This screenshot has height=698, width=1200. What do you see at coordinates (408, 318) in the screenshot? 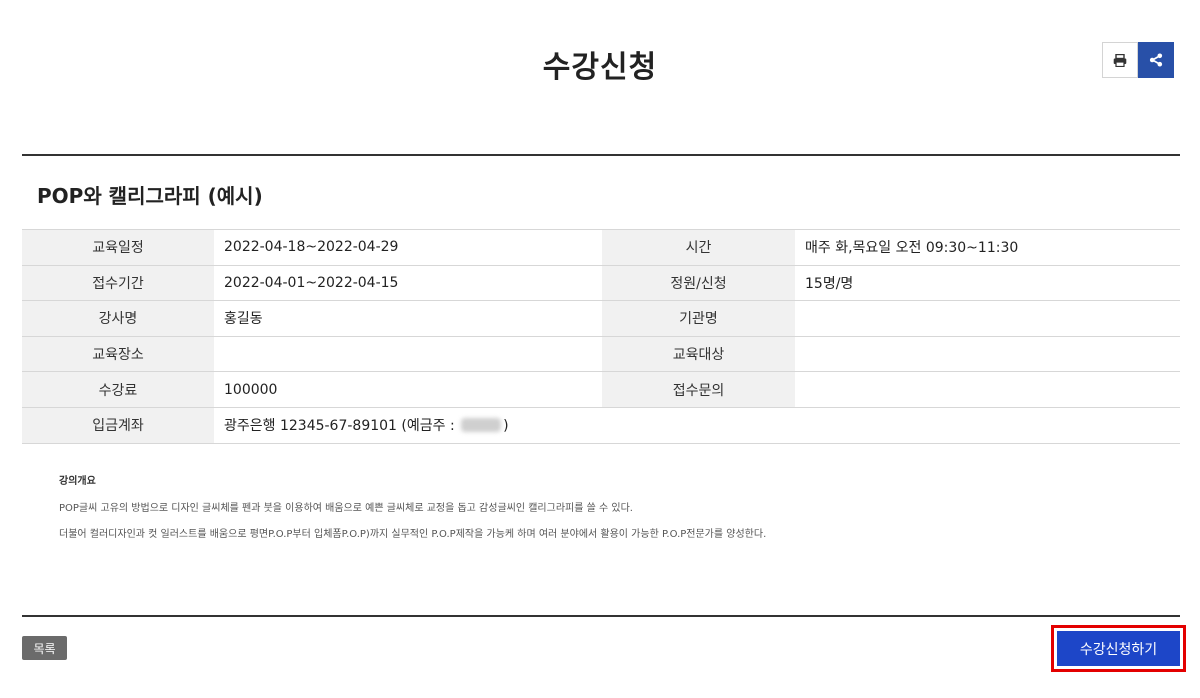
I see `instructor-value: 홍길동` at bounding box center [408, 318].